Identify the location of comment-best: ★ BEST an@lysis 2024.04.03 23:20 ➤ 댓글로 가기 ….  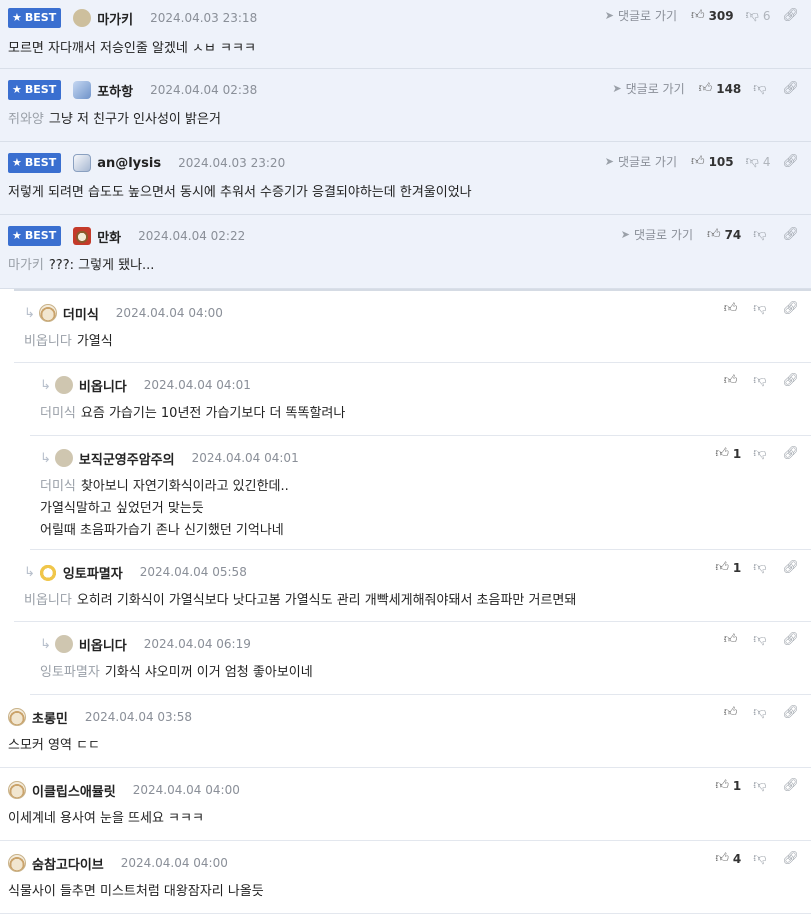
(405, 178).